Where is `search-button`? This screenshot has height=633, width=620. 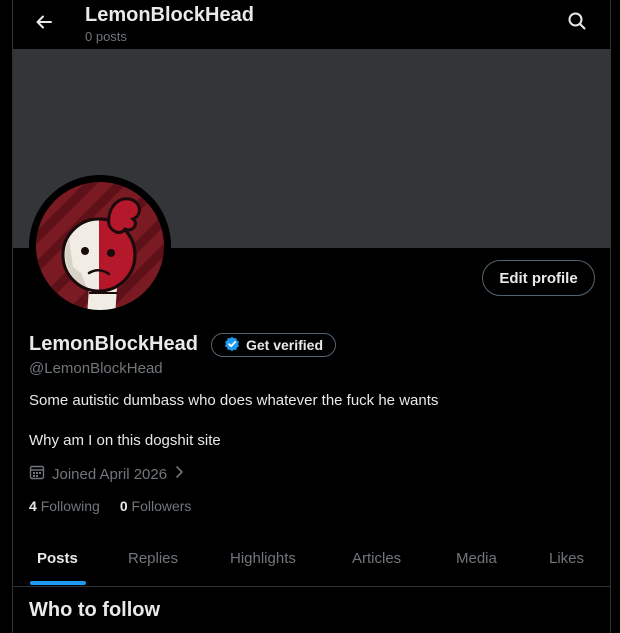
search-button is located at coordinates (577, 23).